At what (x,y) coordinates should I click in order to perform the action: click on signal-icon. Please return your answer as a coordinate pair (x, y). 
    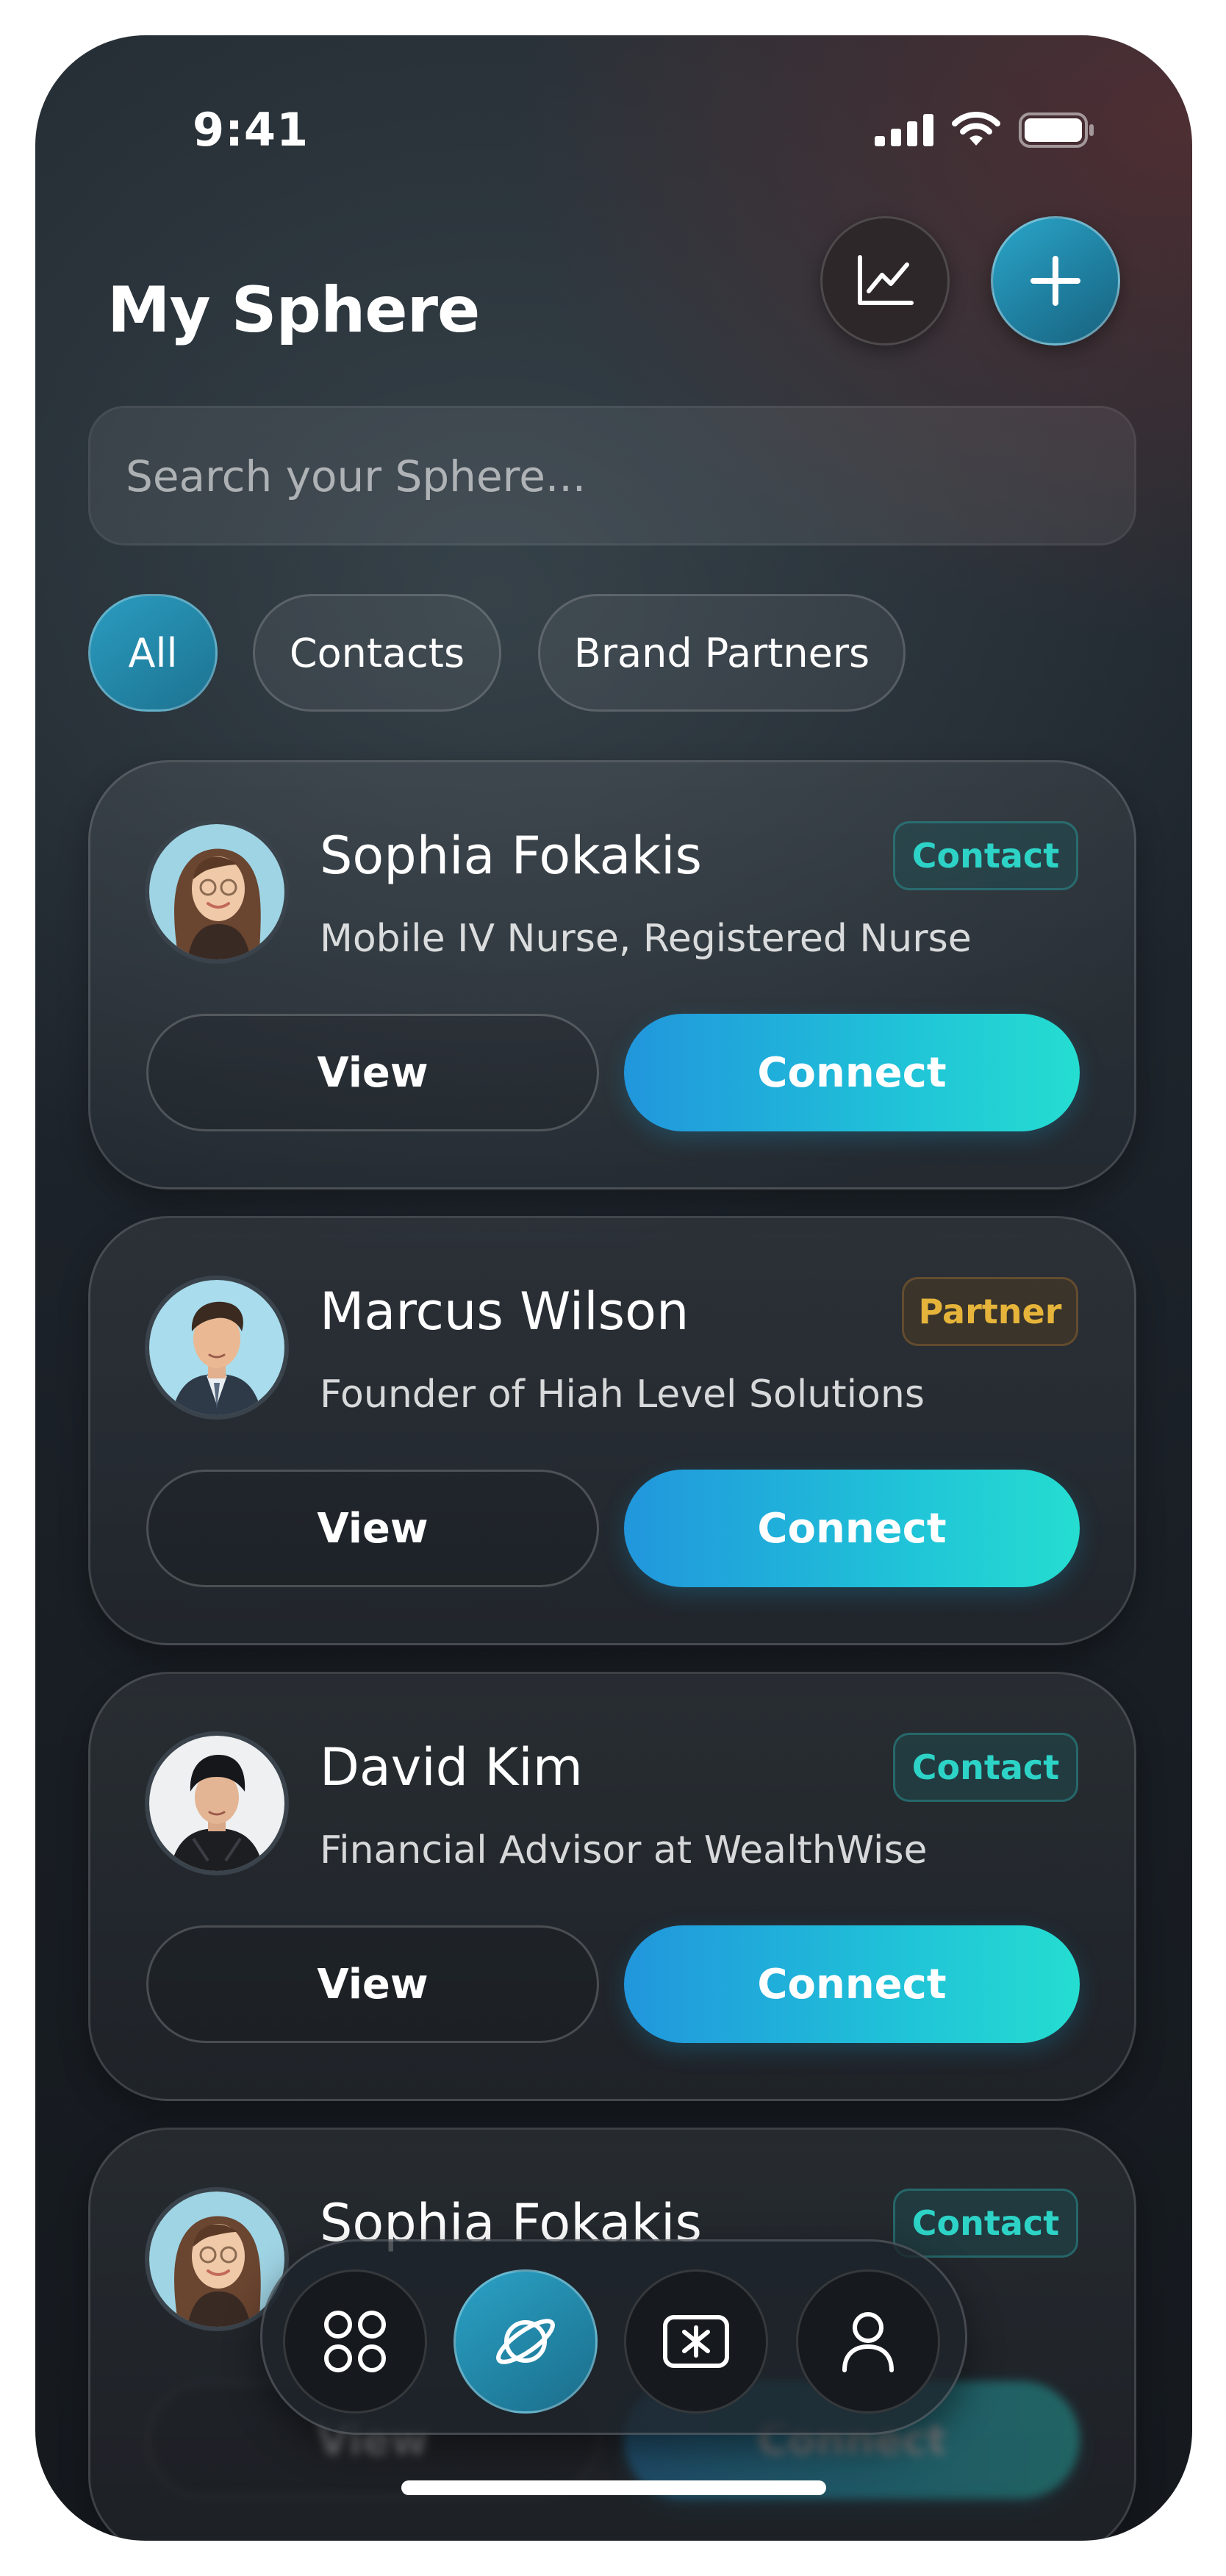
    Looking at the image, I should click on (904, 130).